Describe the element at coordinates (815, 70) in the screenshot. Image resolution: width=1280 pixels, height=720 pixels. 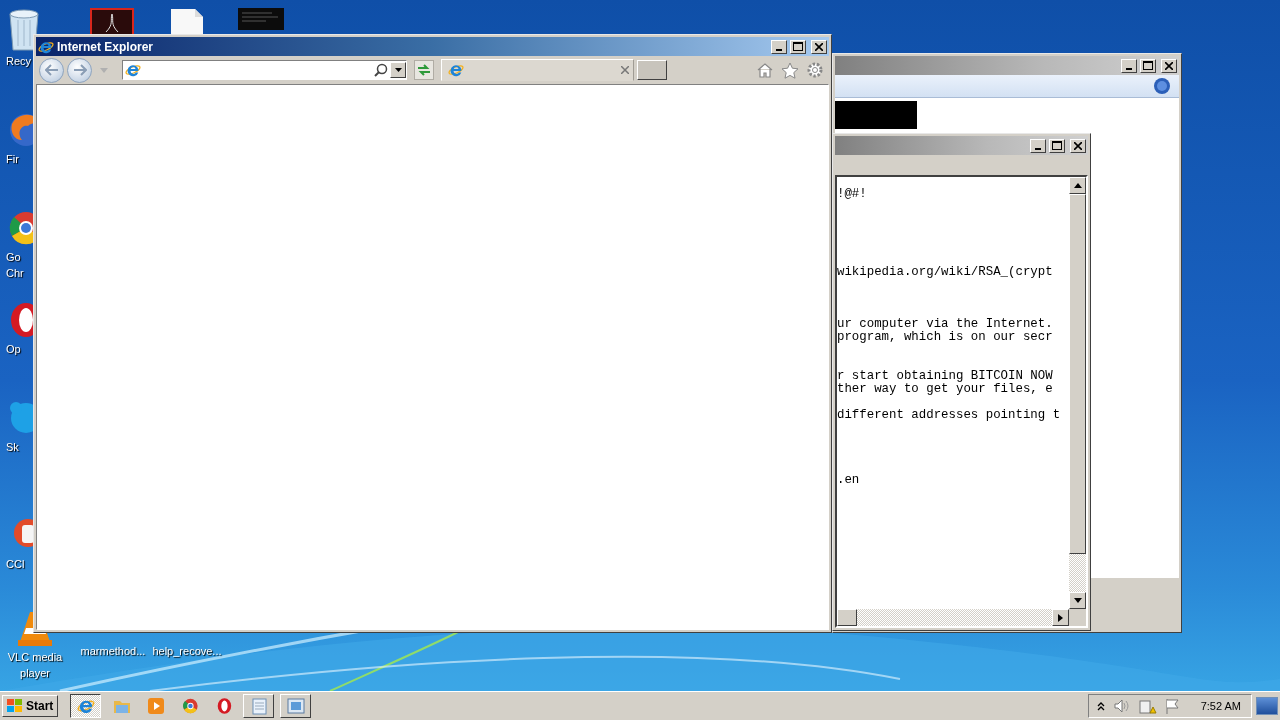
I see `settings-icon` at that location.